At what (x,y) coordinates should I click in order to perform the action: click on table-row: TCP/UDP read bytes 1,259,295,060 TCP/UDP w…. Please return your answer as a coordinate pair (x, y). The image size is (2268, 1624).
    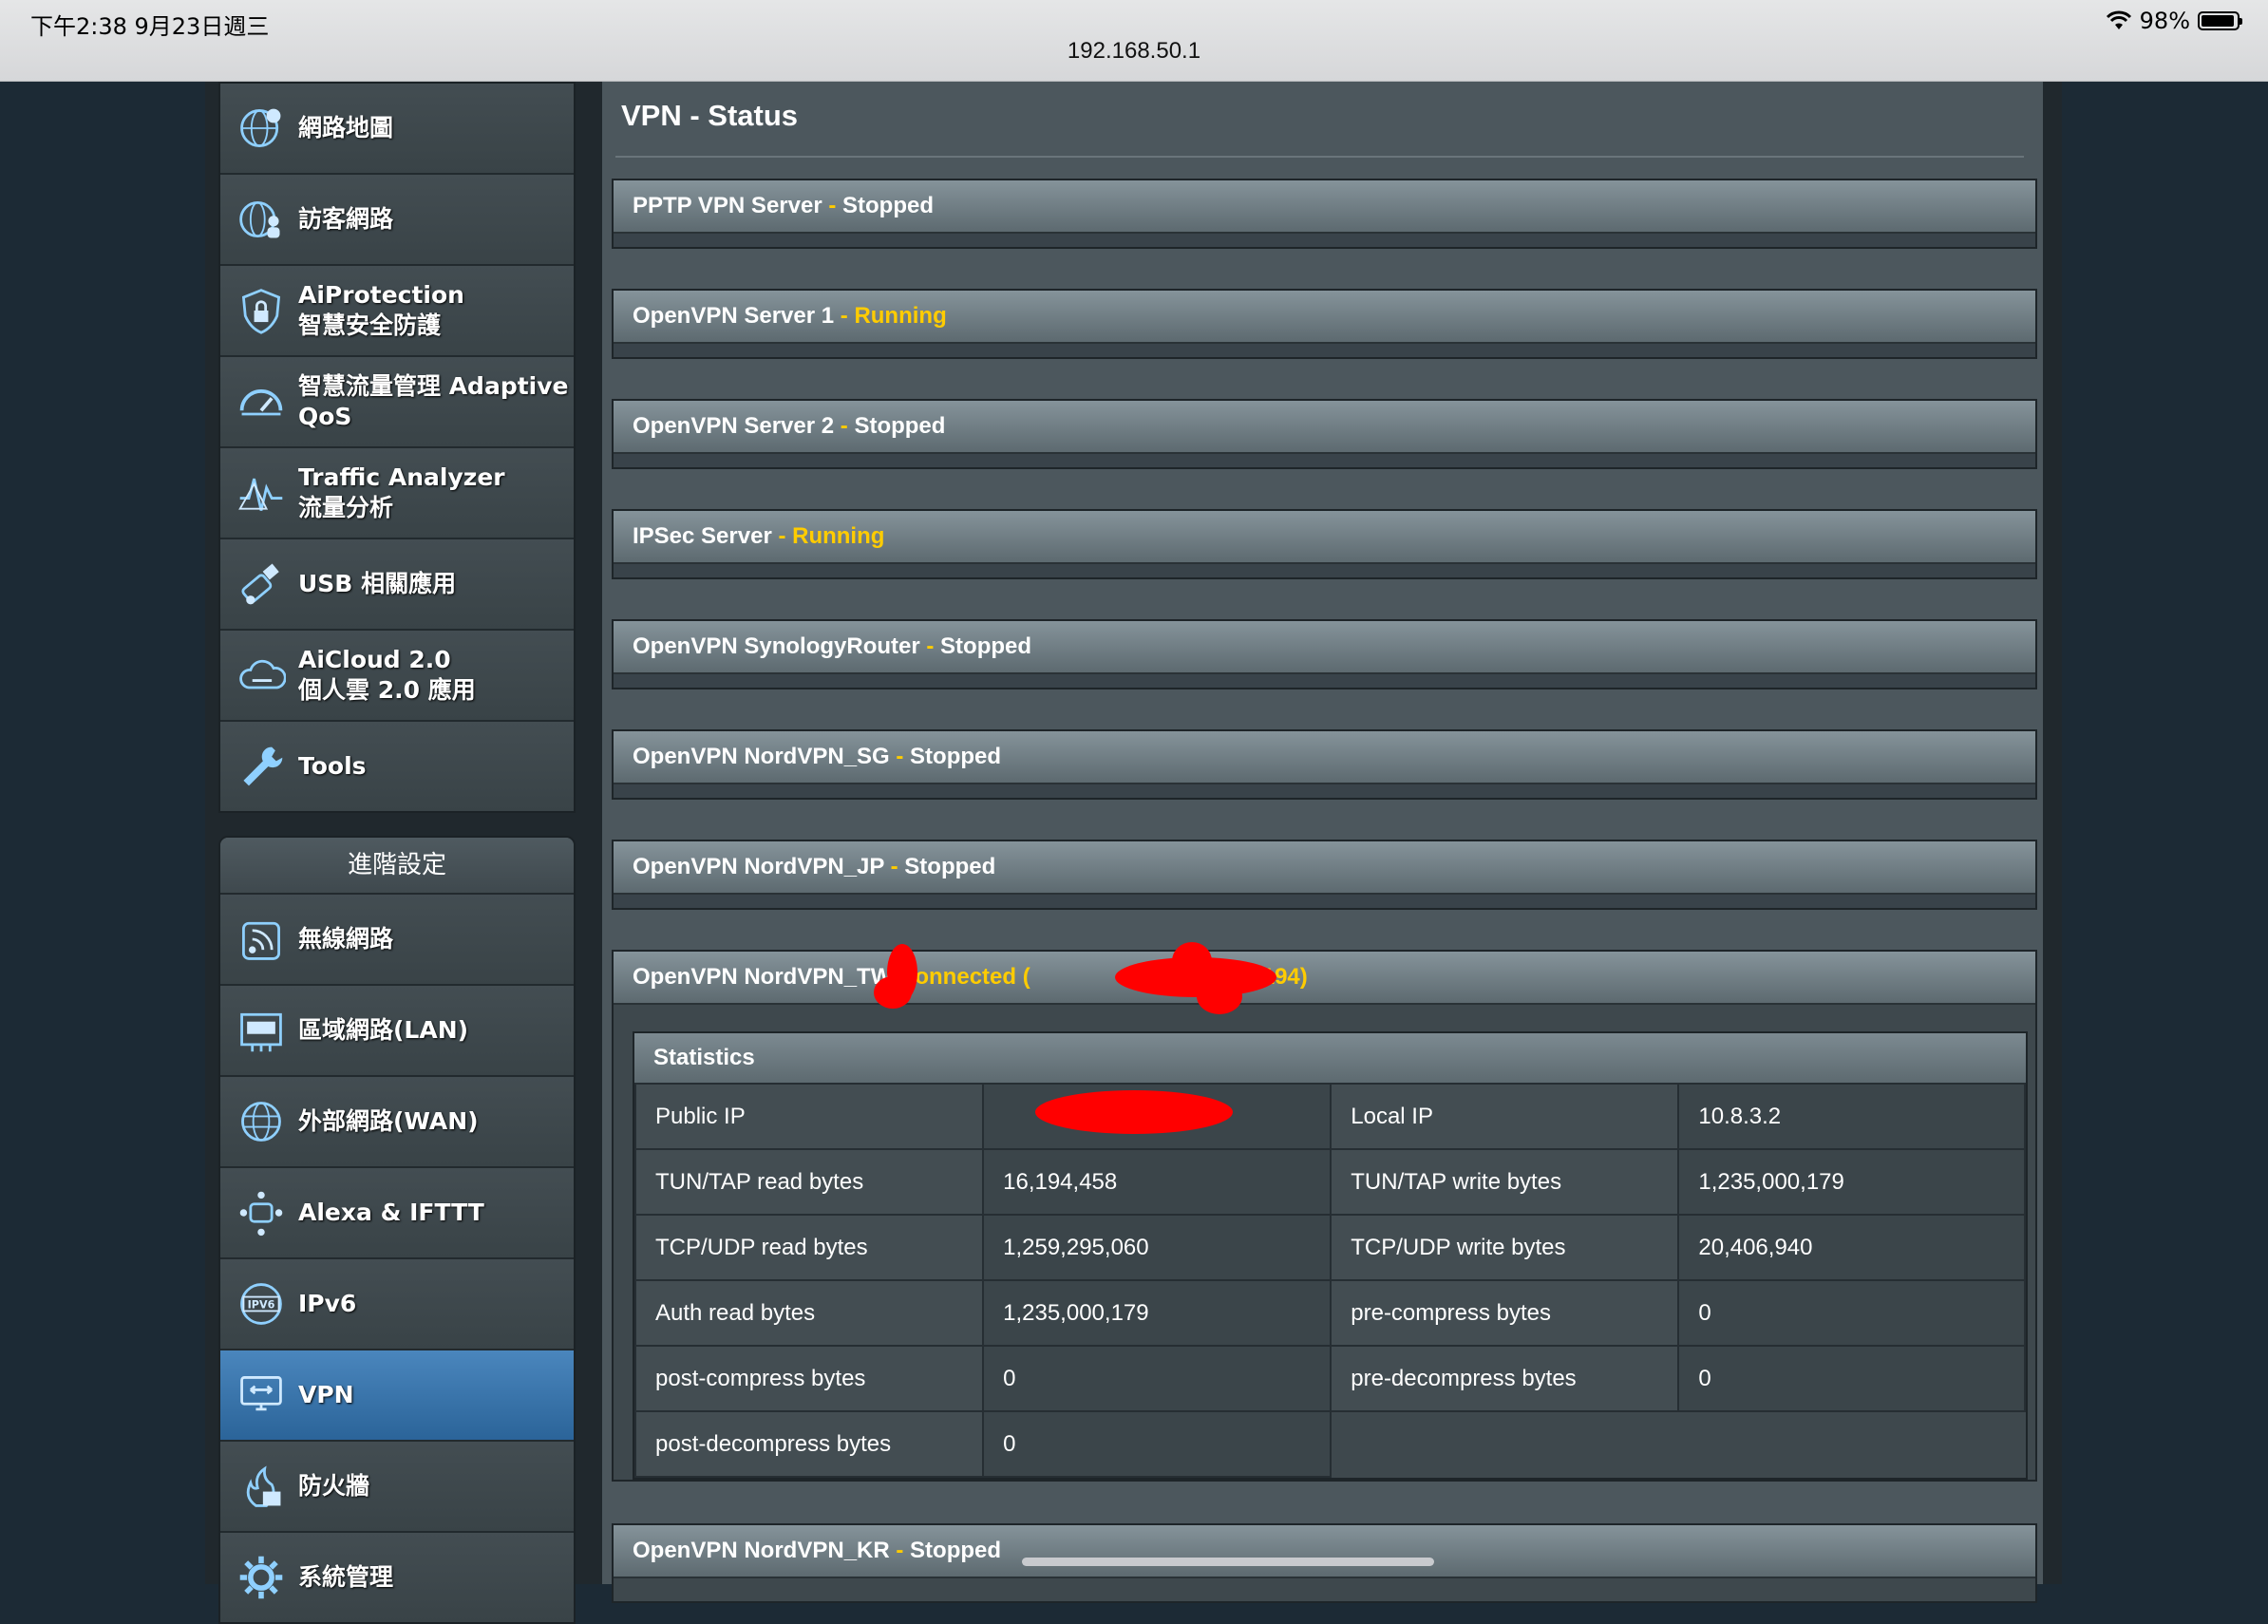
    Looking at the image, I should click on (1330, 1247).